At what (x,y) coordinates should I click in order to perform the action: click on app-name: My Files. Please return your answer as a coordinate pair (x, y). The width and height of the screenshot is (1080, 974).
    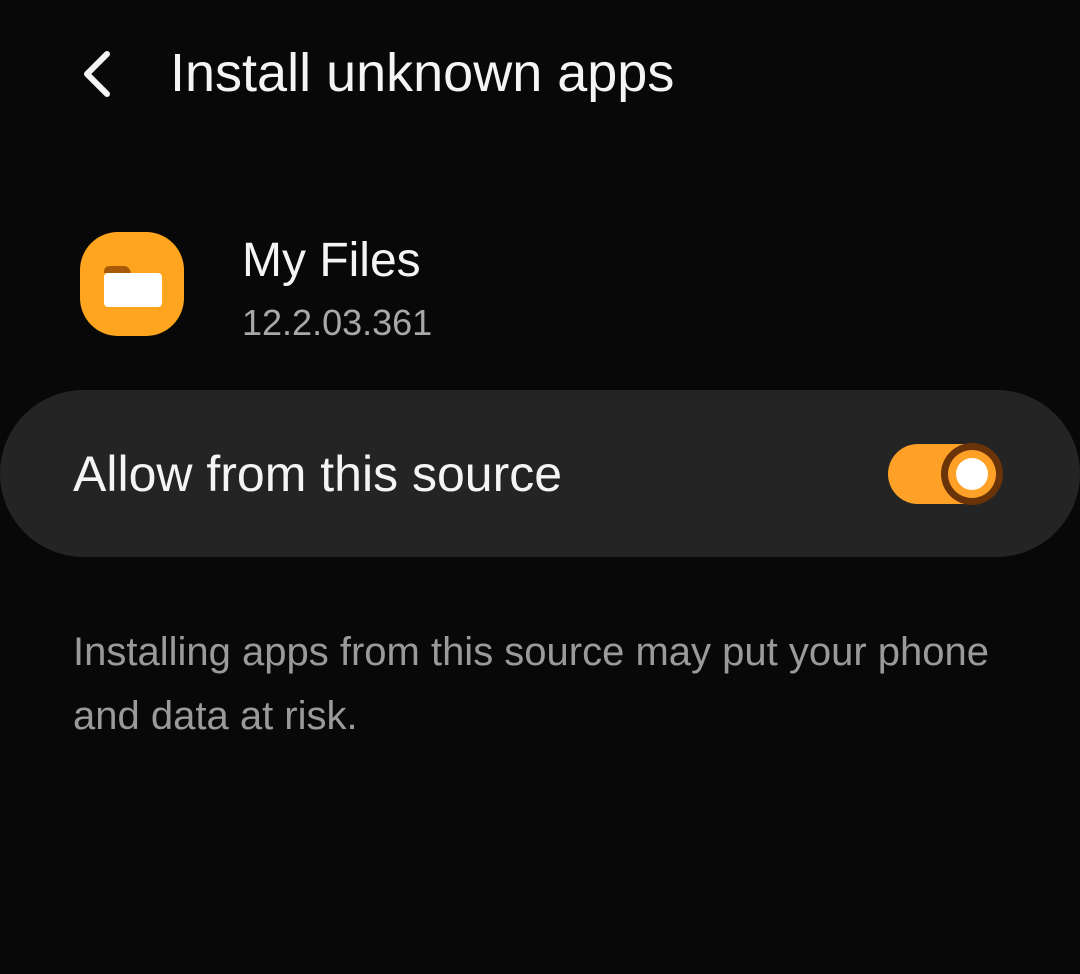
    Looking at the image, I should click on (331, 260).